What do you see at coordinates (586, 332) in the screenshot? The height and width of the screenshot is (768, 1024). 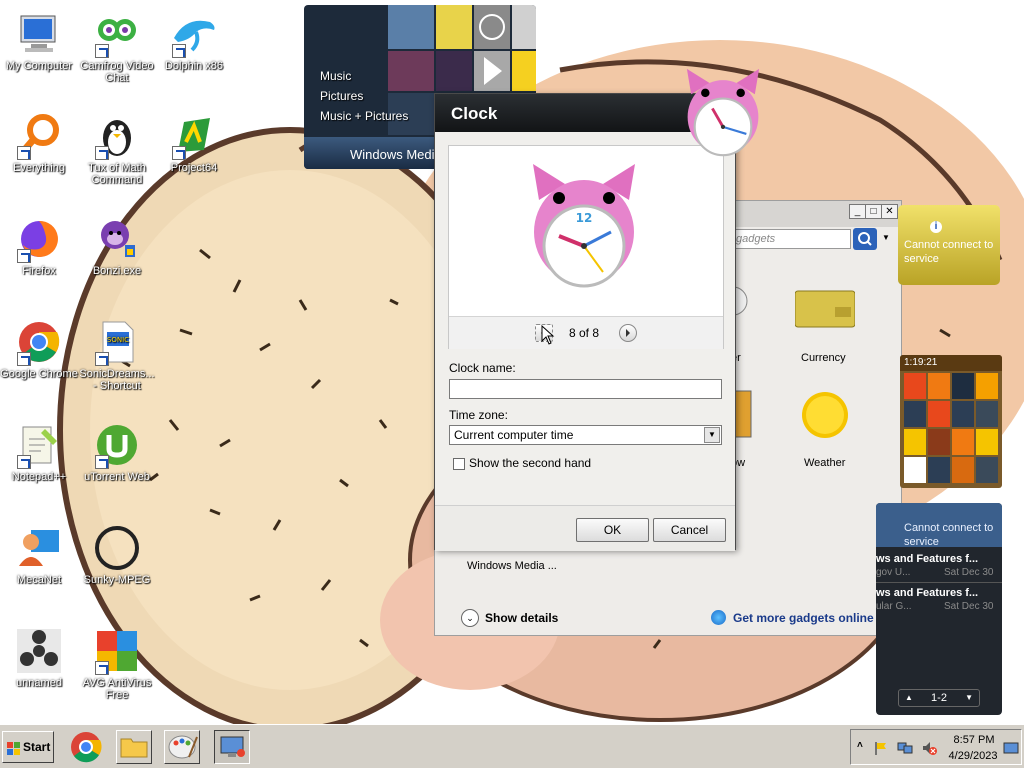 I see `gadget-pager: 8 of 8` at bounding box center [586, 332].